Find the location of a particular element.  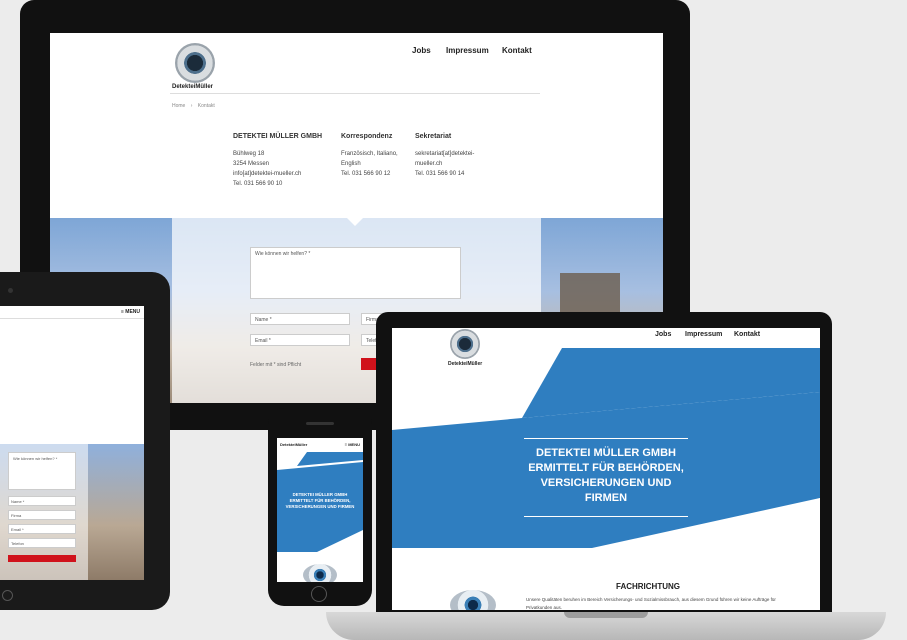

submit-button is located at coordinates (42, 558).